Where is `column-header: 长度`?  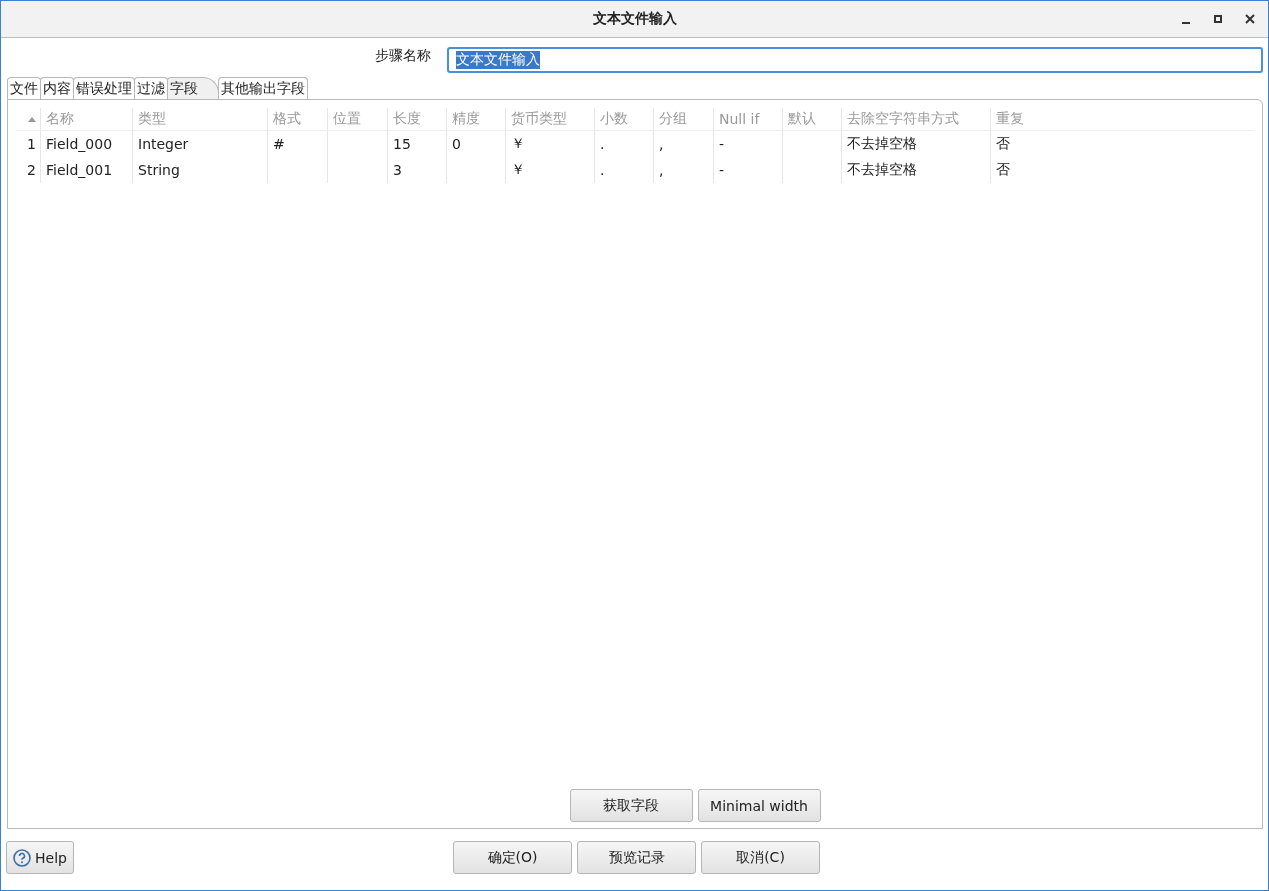
column-header: 长度 is located at coordinates (407, 119).